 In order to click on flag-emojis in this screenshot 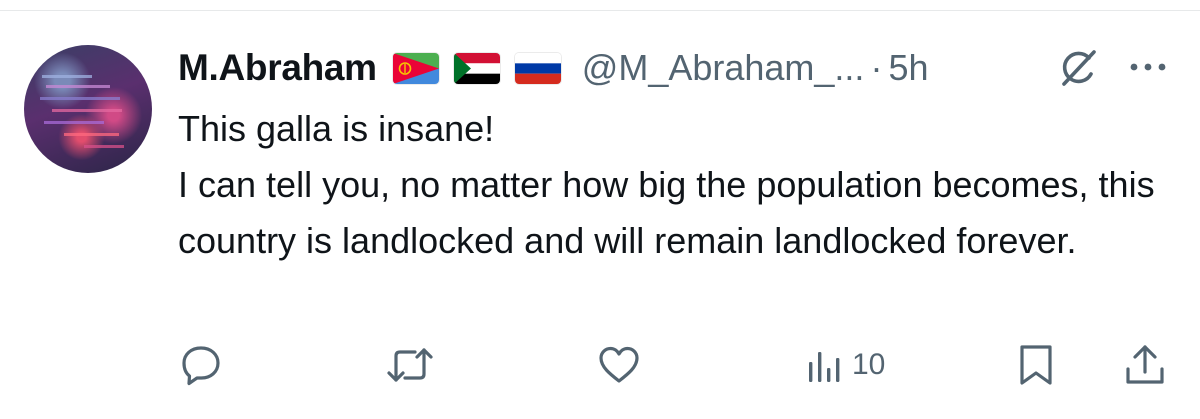, I will do `click(484, 68)`.